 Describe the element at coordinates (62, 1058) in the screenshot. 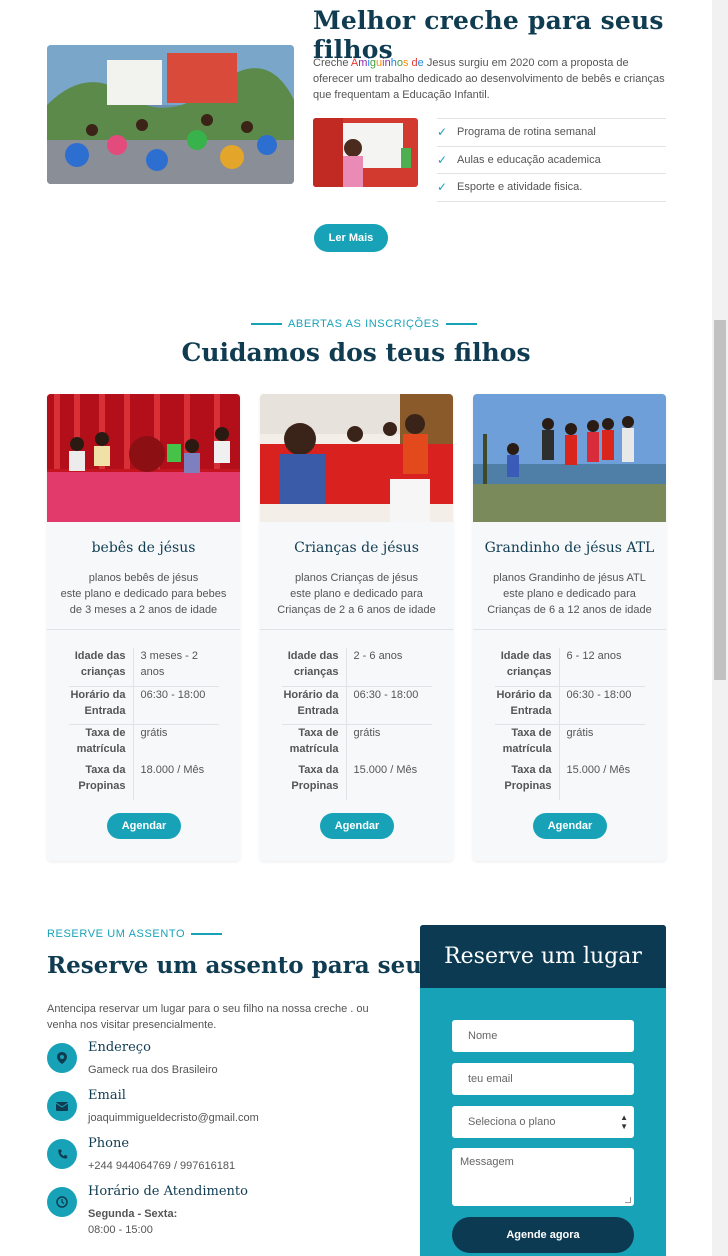

I see `map-pin-icon` at that location.